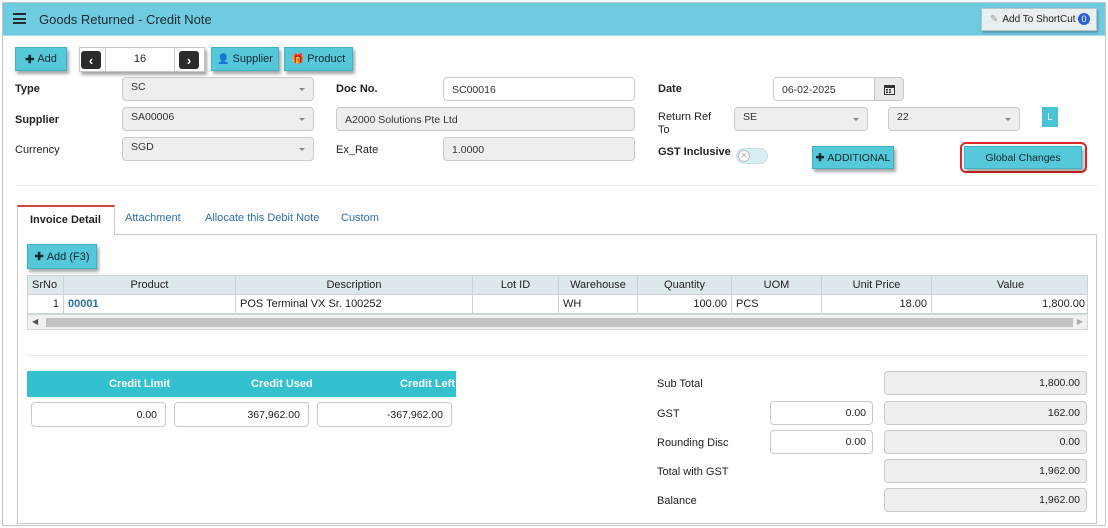 The image size is (1108, 528). Describe the element at coordinates (19, 18) in the screenshot. I see `hamburger-menu-icon` at that location.